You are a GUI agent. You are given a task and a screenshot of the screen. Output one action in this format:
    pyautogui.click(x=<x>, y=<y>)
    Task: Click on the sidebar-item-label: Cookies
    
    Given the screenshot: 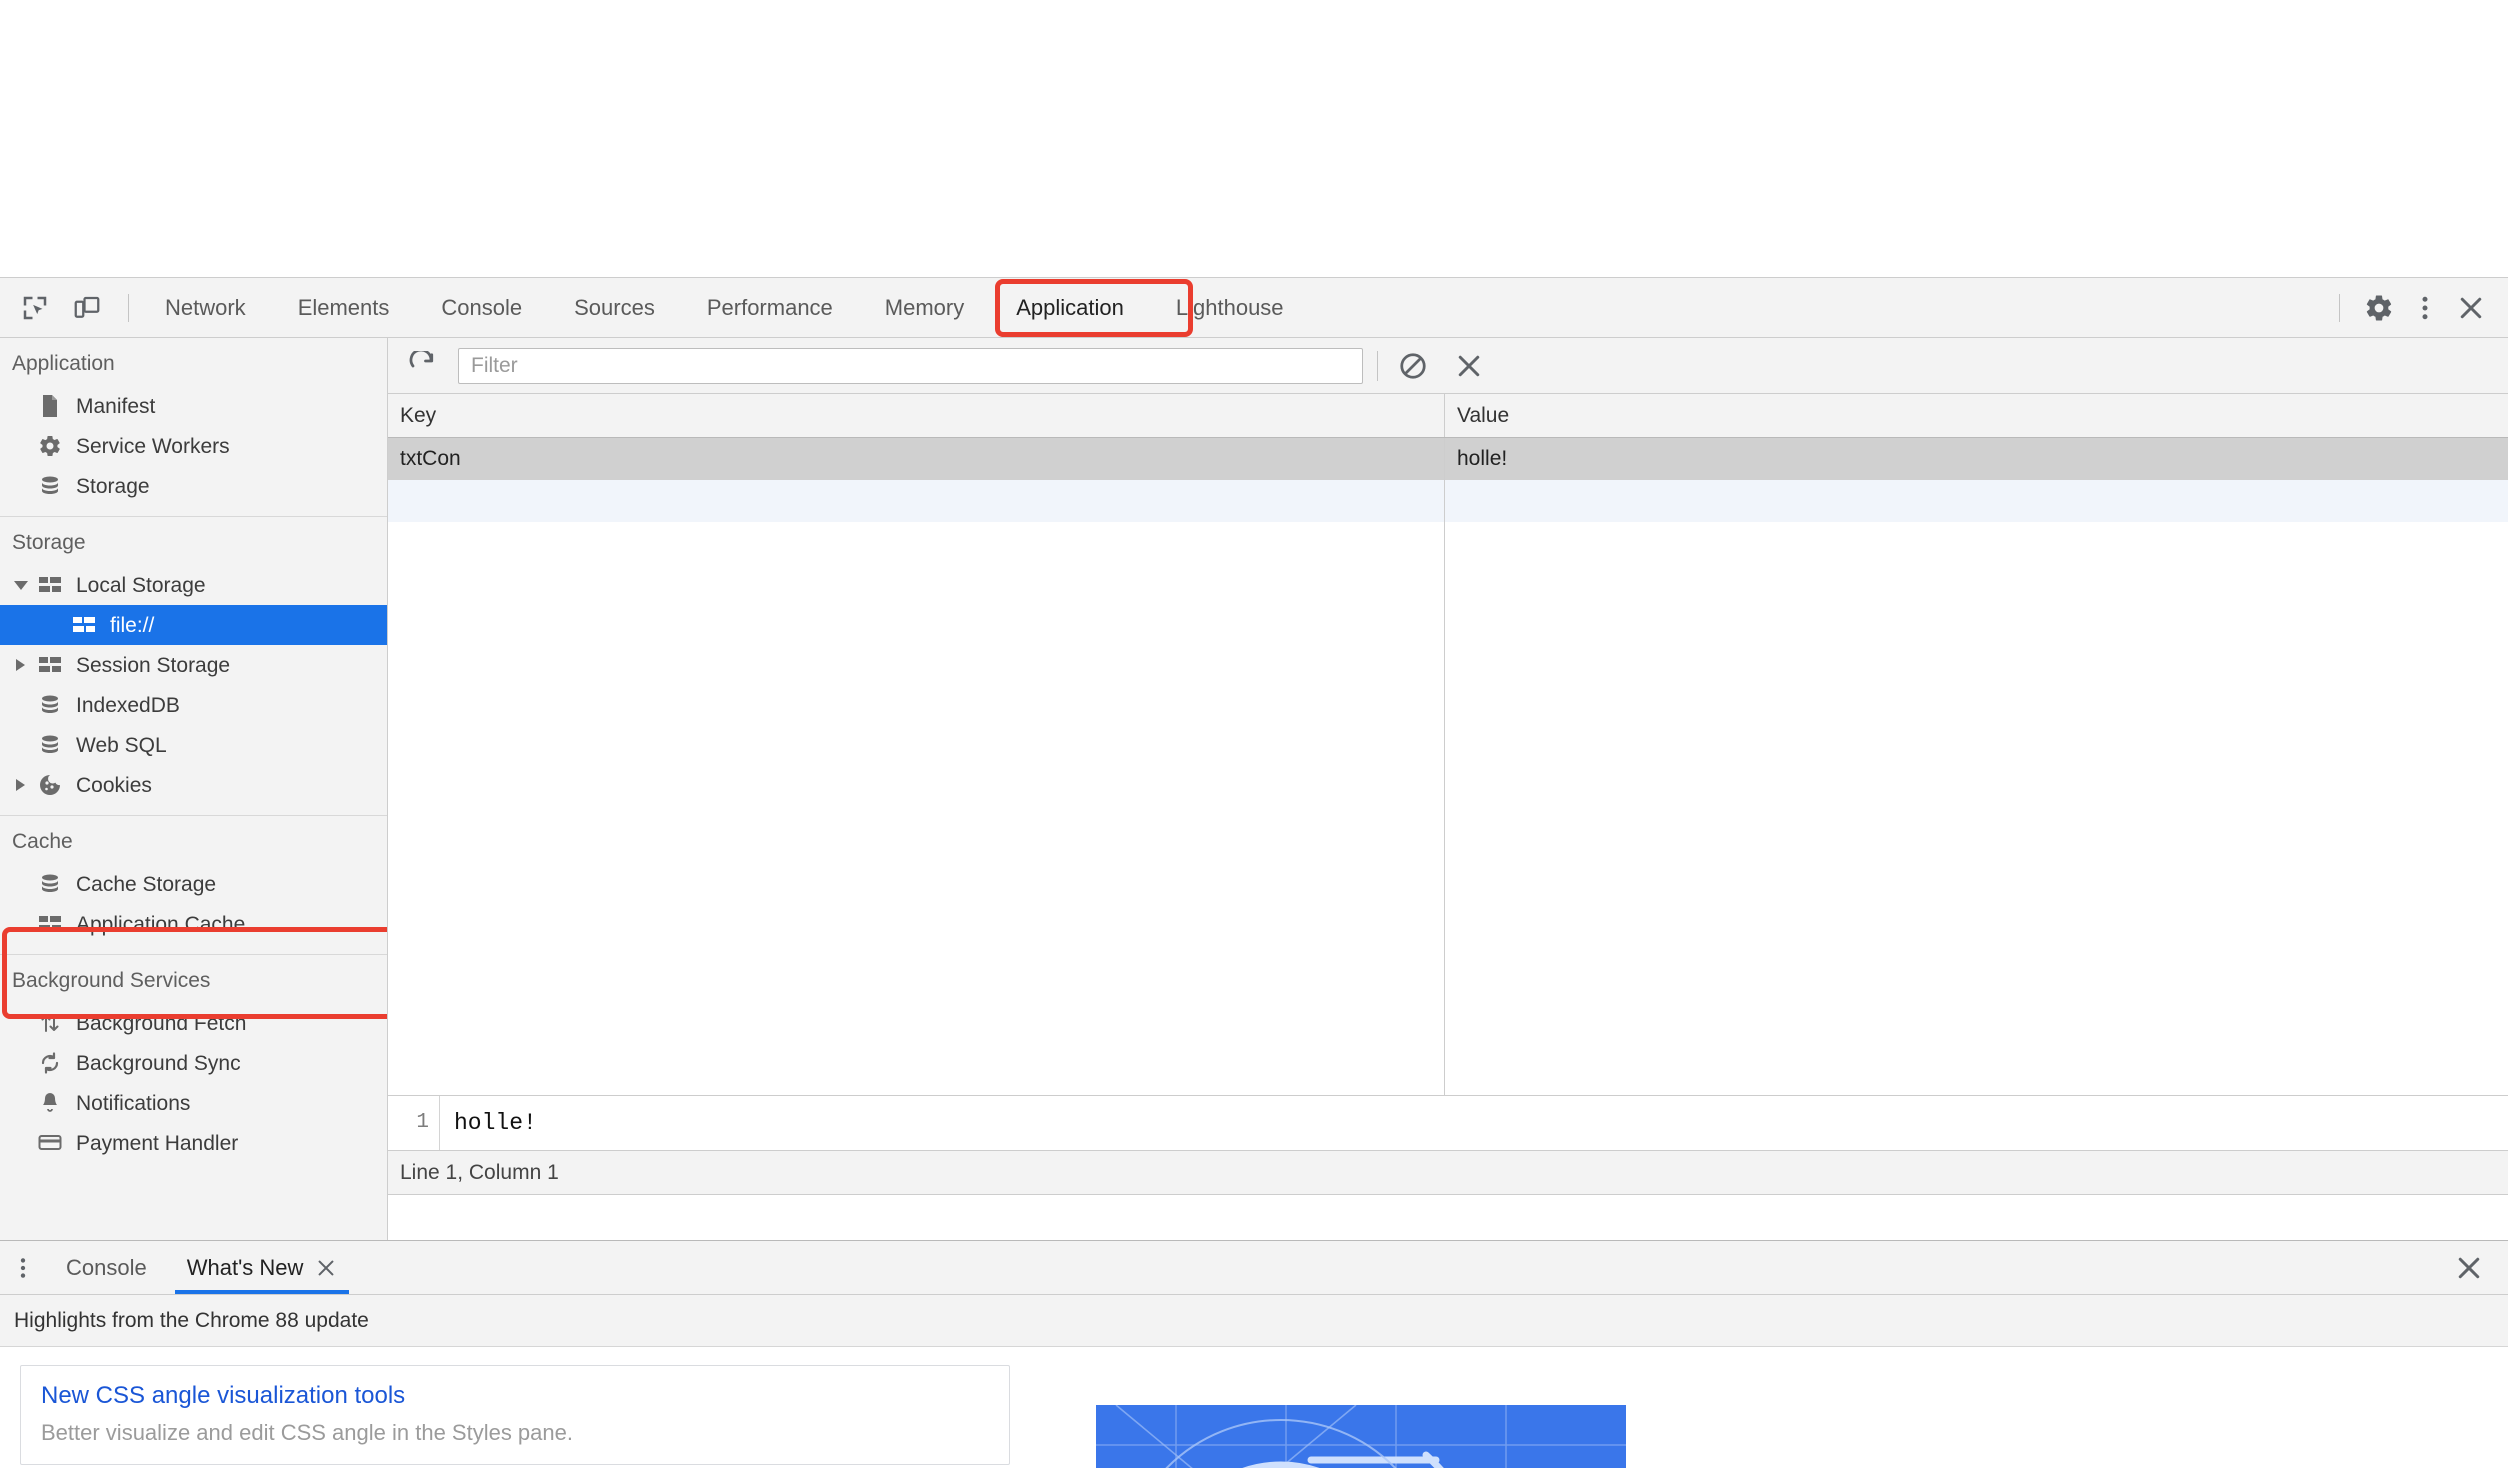 What is the action you would take?
    pyautogui.click(x=114, y=785)
    